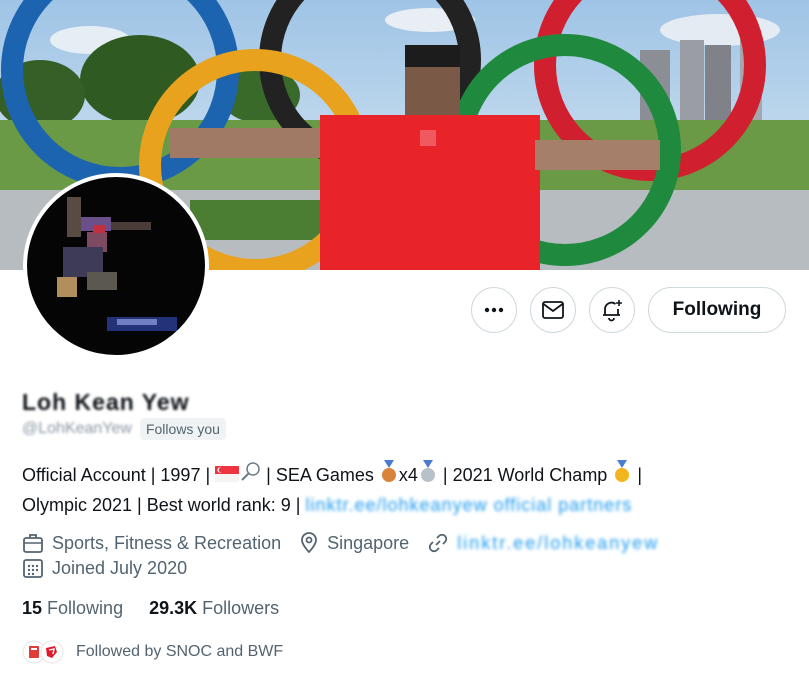 Image resolution: width=809 pixels, height=678 pixels. I want to click on follows-you-badge: Follows you, so click(182, 429).